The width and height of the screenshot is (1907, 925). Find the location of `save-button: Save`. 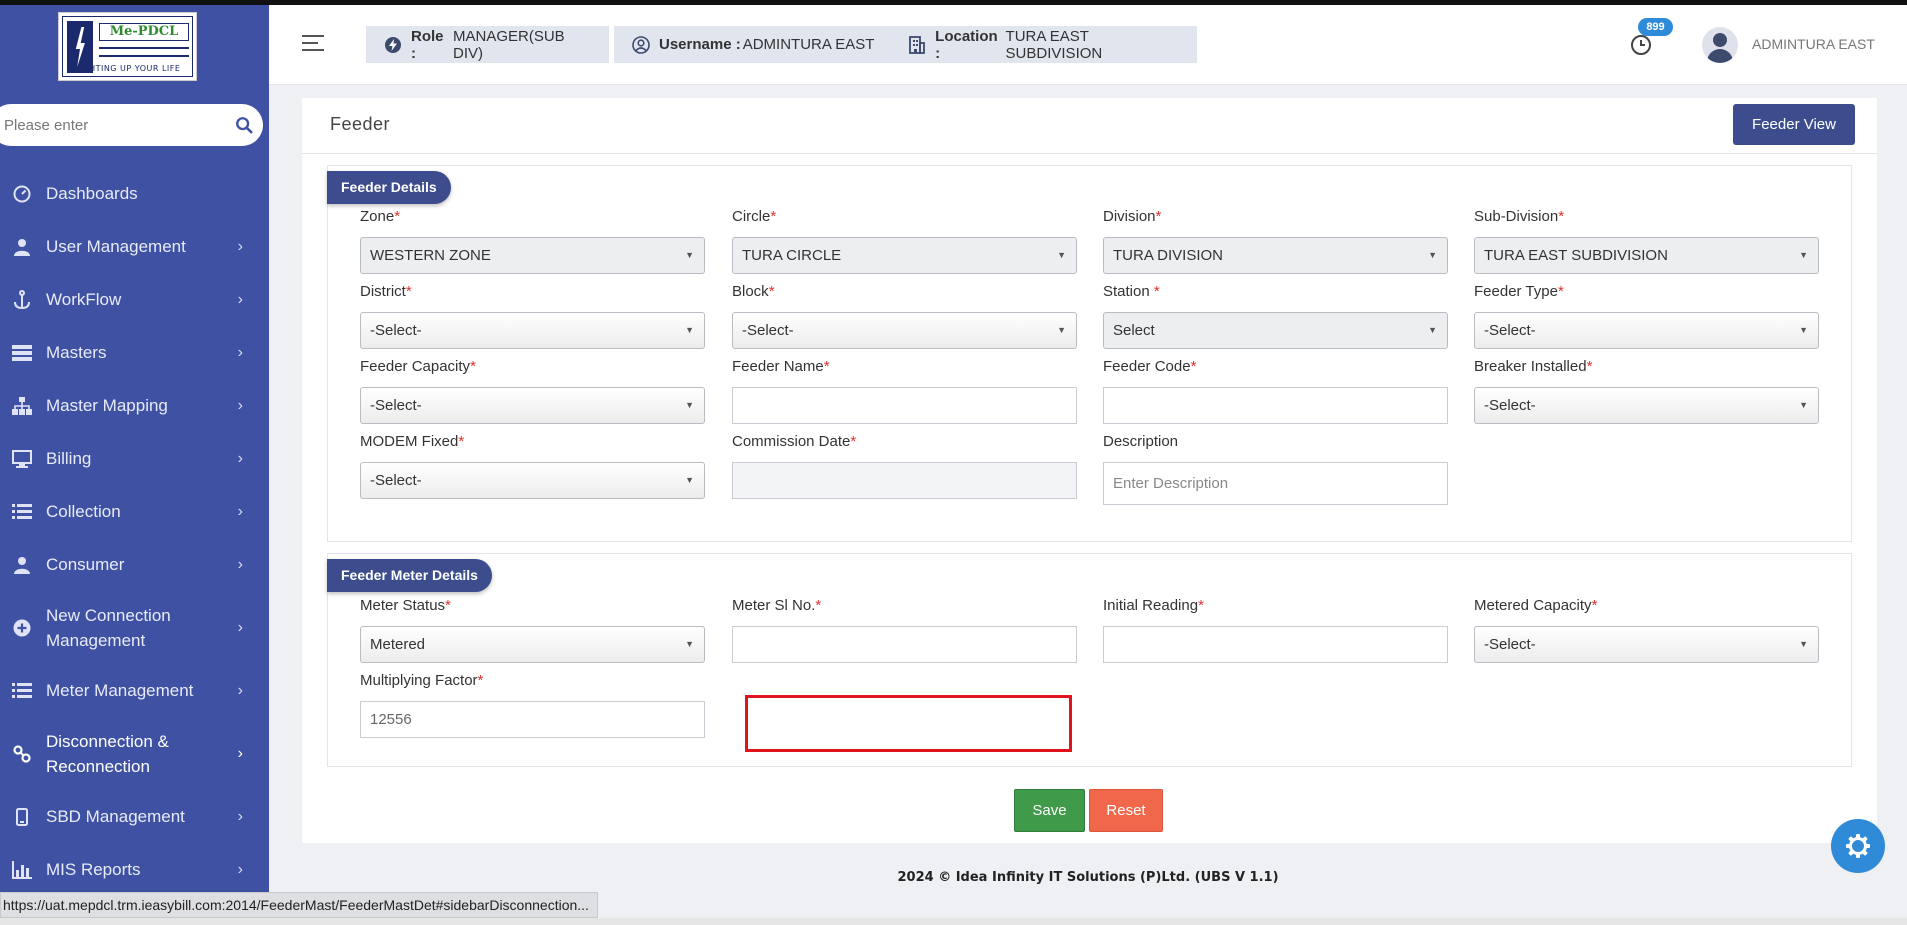

save-button: Save is located at coordinates (1049, 810).